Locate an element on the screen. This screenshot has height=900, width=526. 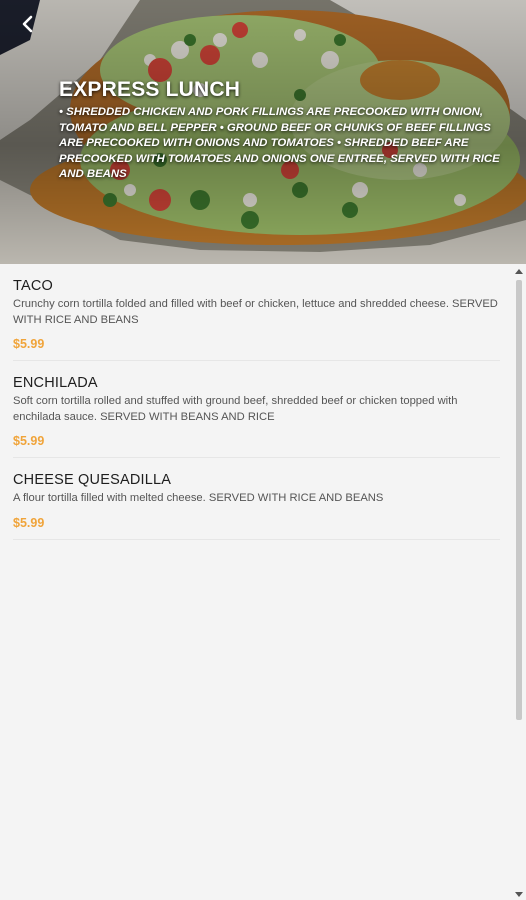
scrollbar is located at coordinates (519, 582).